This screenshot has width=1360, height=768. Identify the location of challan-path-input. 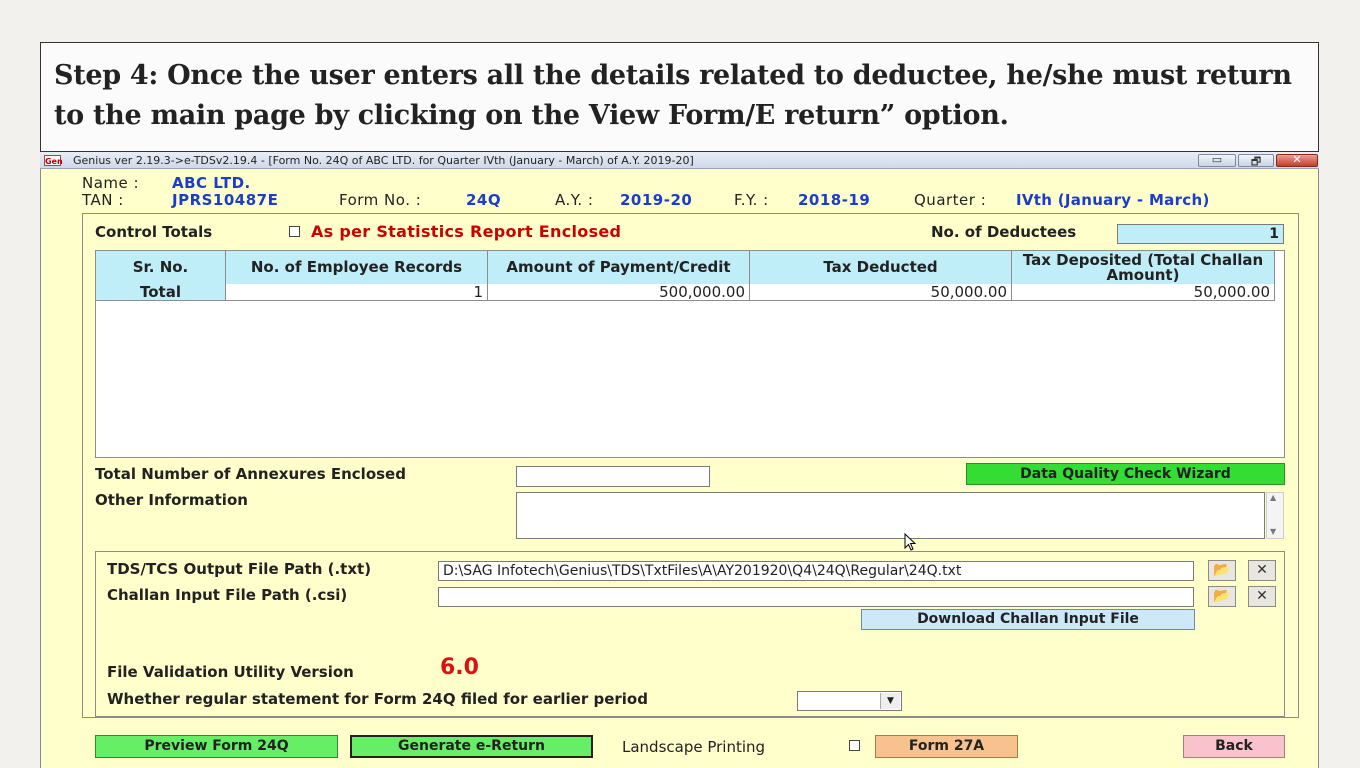
(816, 597).